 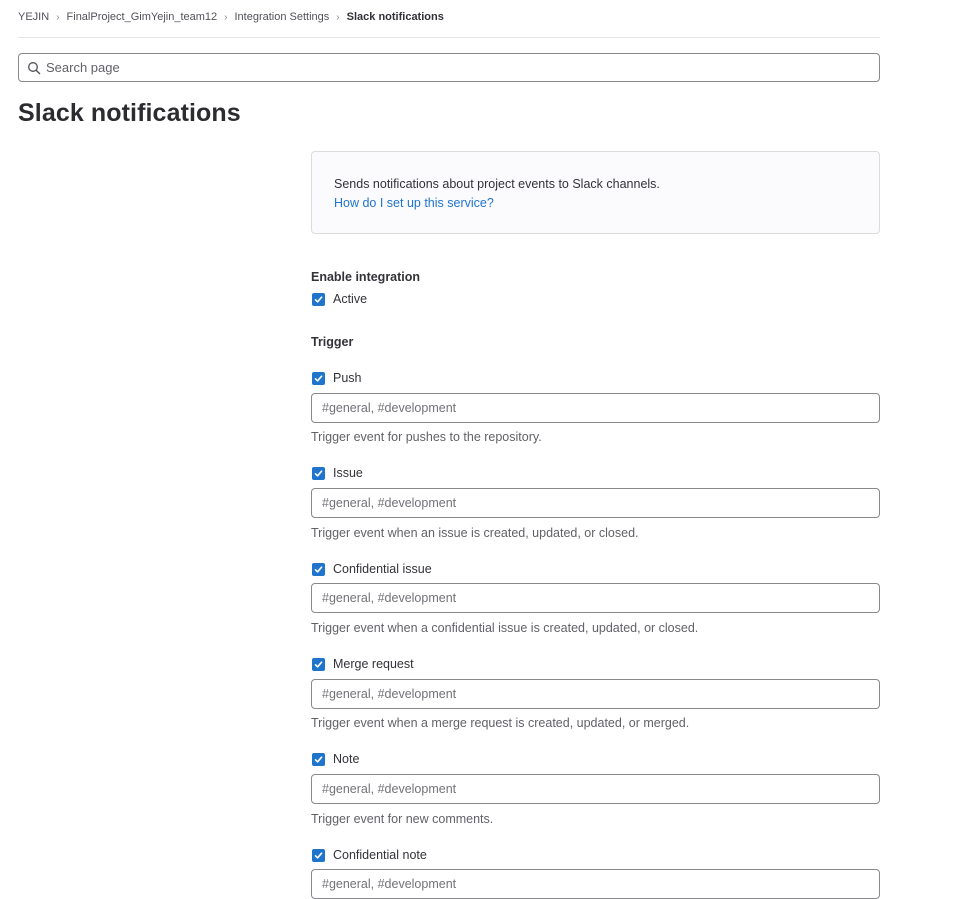 I want to click on confidential-issue-label: Confidential issue, so click(x=382, y=569).